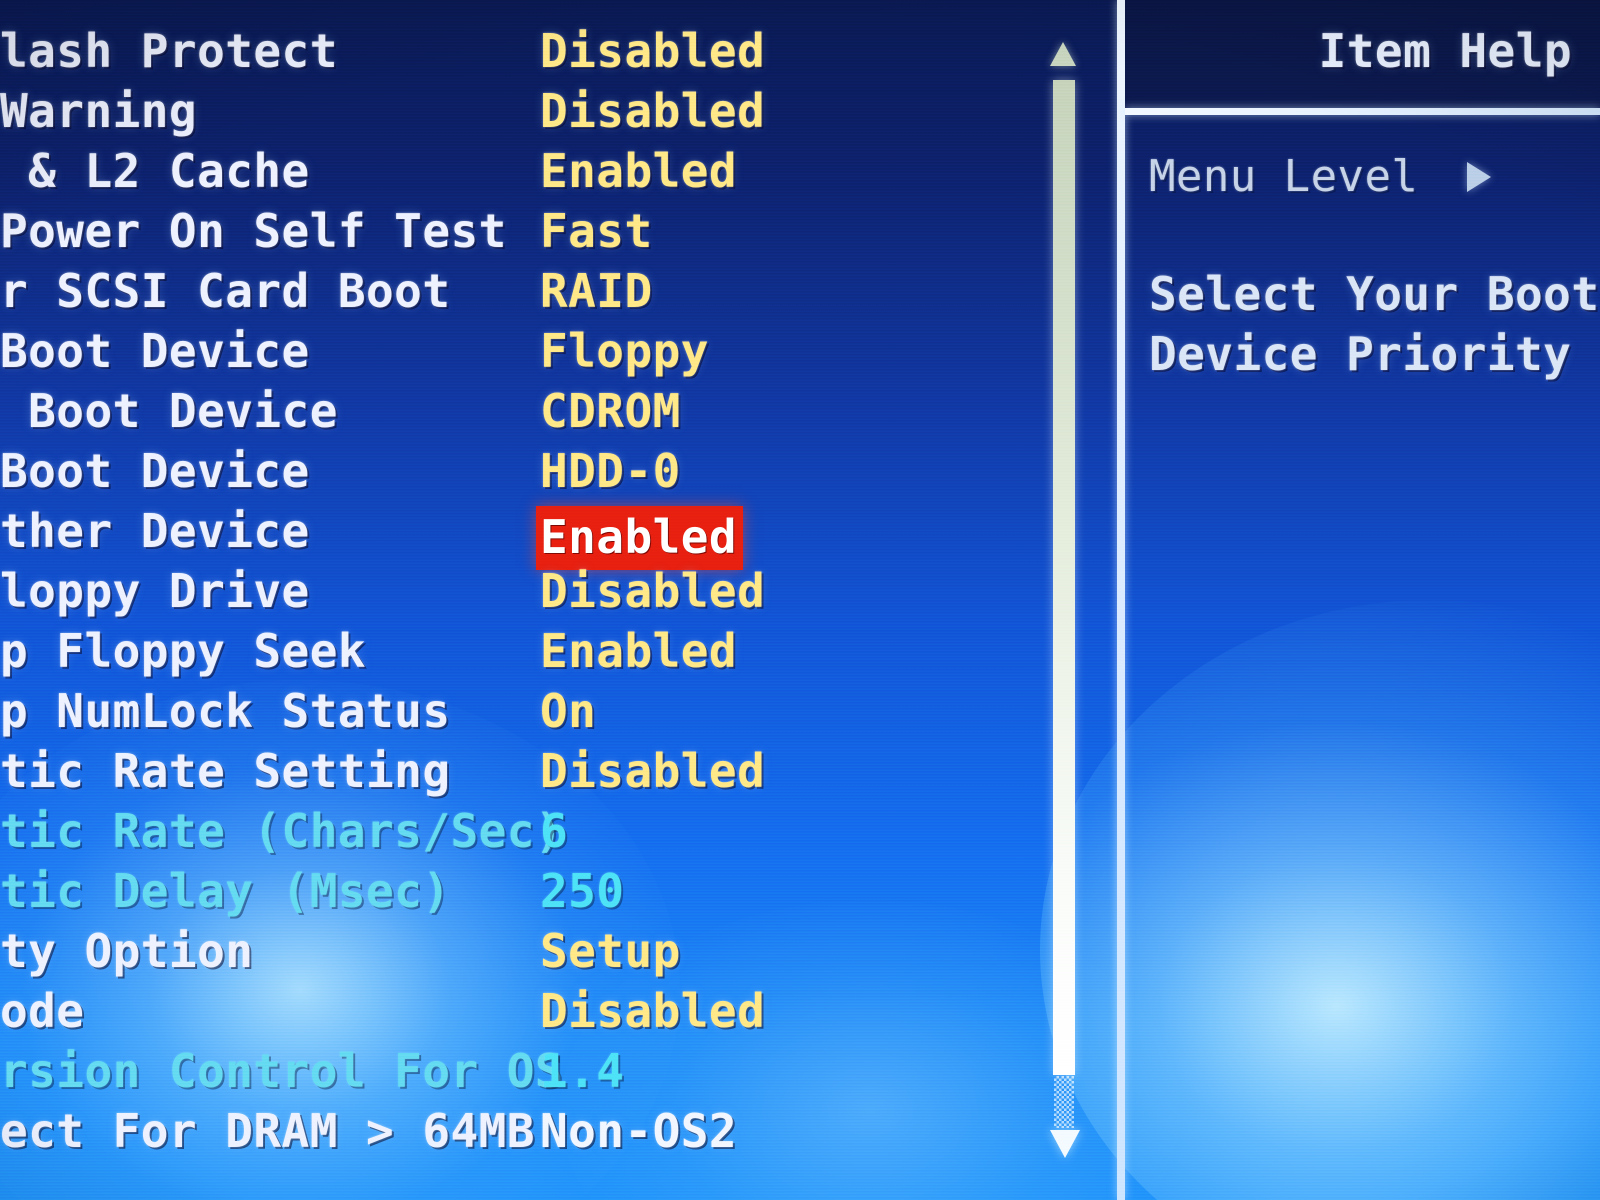 This screenshot has height=1200, width=1600. Describe the element at coordinates (554, 831) in the screenshot. I see `setting-value: 6` at that location.